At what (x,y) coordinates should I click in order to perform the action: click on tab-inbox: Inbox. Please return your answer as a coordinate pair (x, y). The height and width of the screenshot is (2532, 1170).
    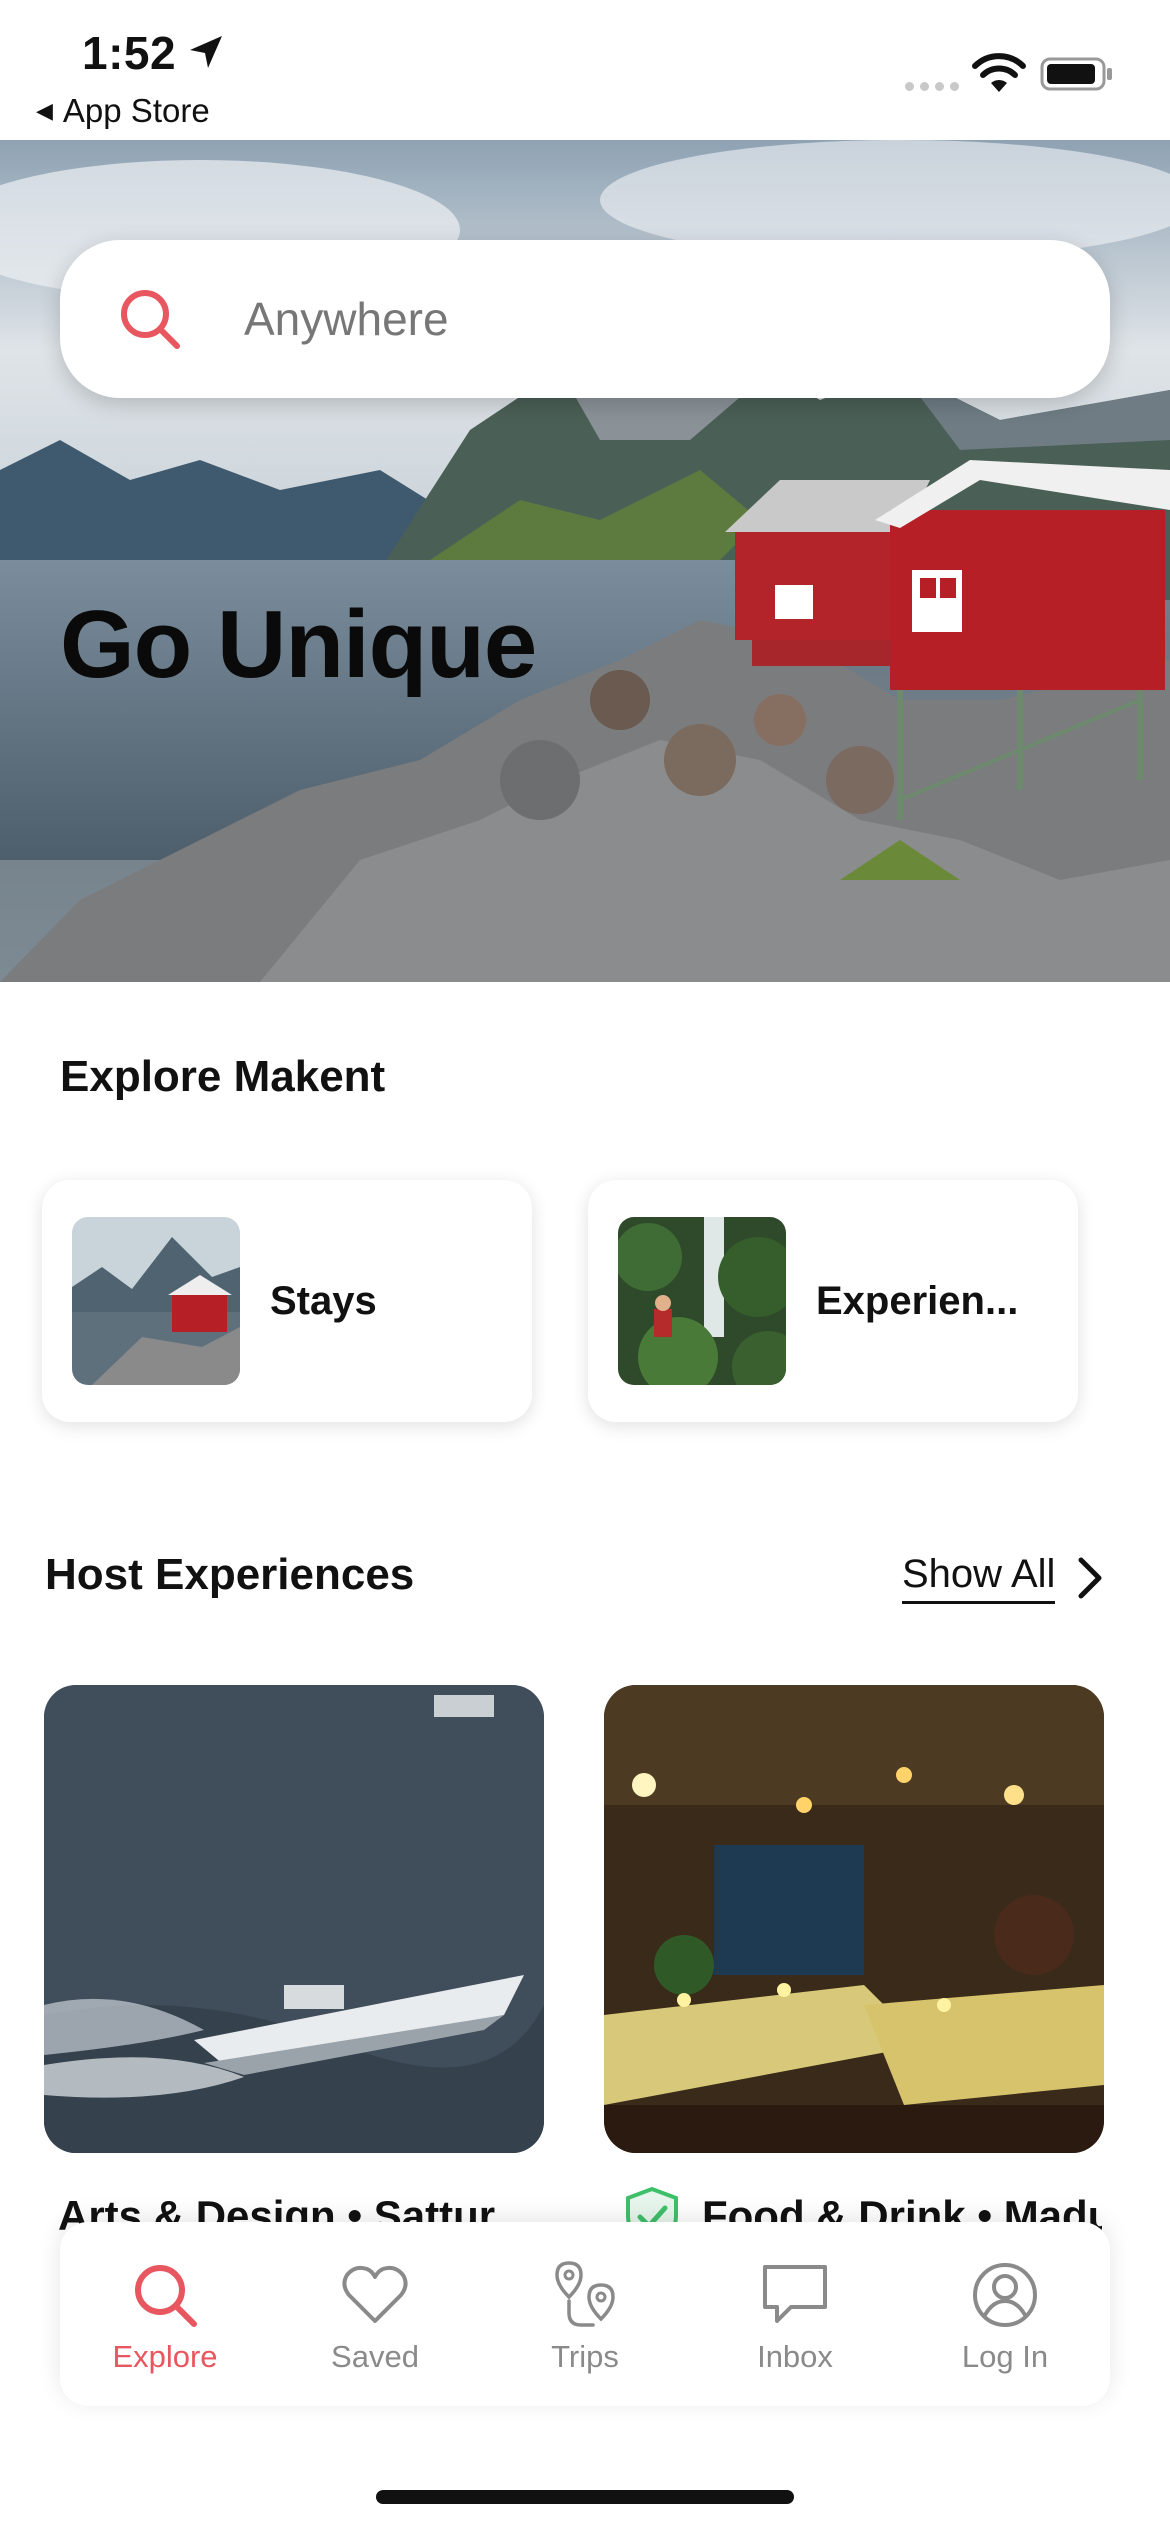
    Looking at the image, I should click on (795, 2317).